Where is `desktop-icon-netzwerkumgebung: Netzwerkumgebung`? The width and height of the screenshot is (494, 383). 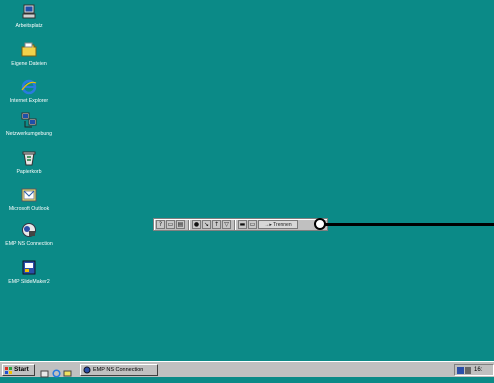 desktop-icon-netzwerkumgebung: Netzwerkumgebung is located at coordinates (29, 124).